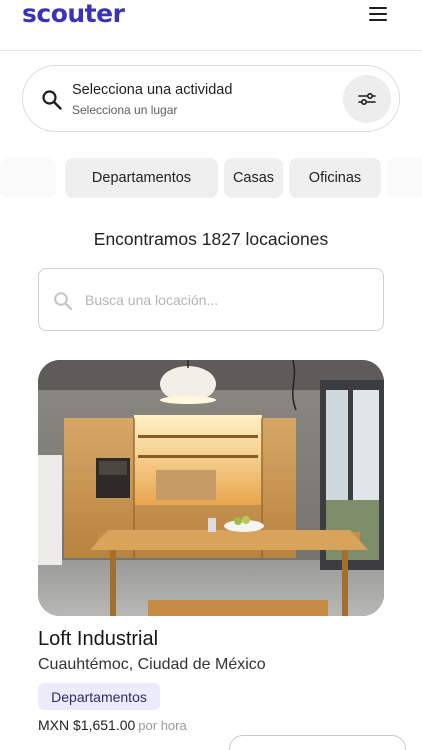 The width and height of the screenshot is (422, 750). I want to click on listing-location: Cuauhtémoc, Ciudad de México, so click(152, 664).